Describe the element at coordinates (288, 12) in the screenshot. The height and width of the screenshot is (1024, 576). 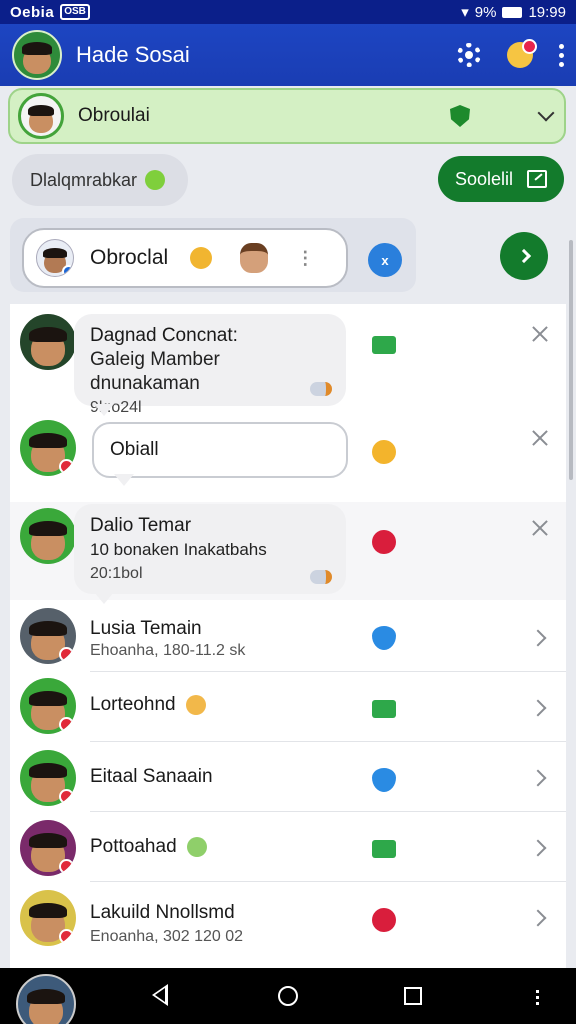
I see `status-bar: Oebia OSB ▾ 9% 19:99` at that location.